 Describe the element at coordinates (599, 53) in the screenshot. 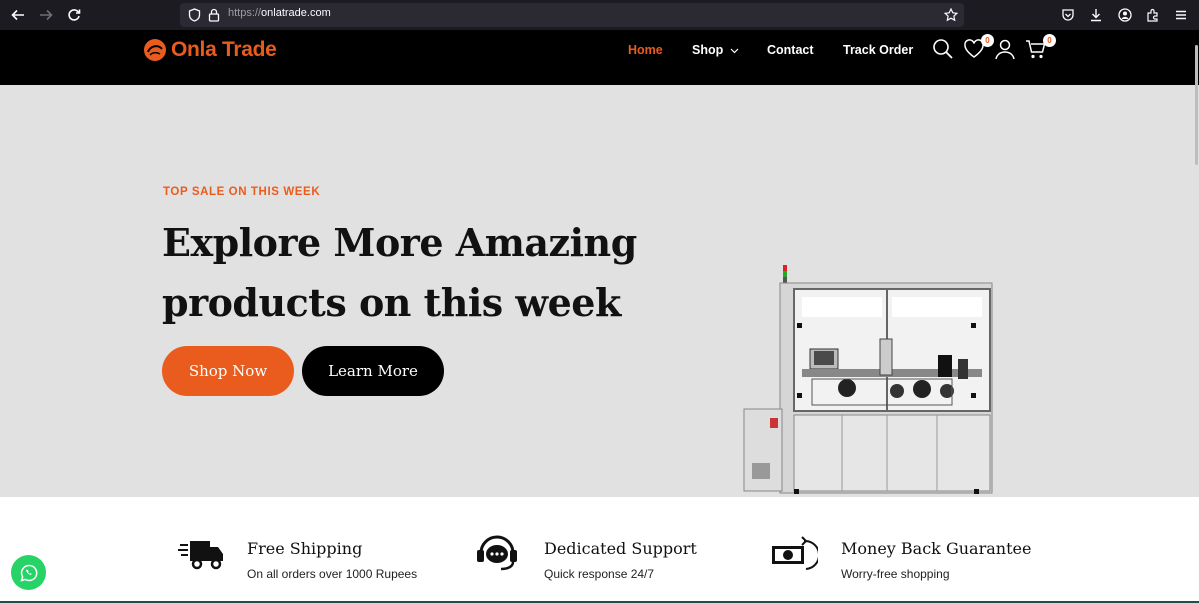

I see `main-nav: Home Shop Contact Track Order` at that location.